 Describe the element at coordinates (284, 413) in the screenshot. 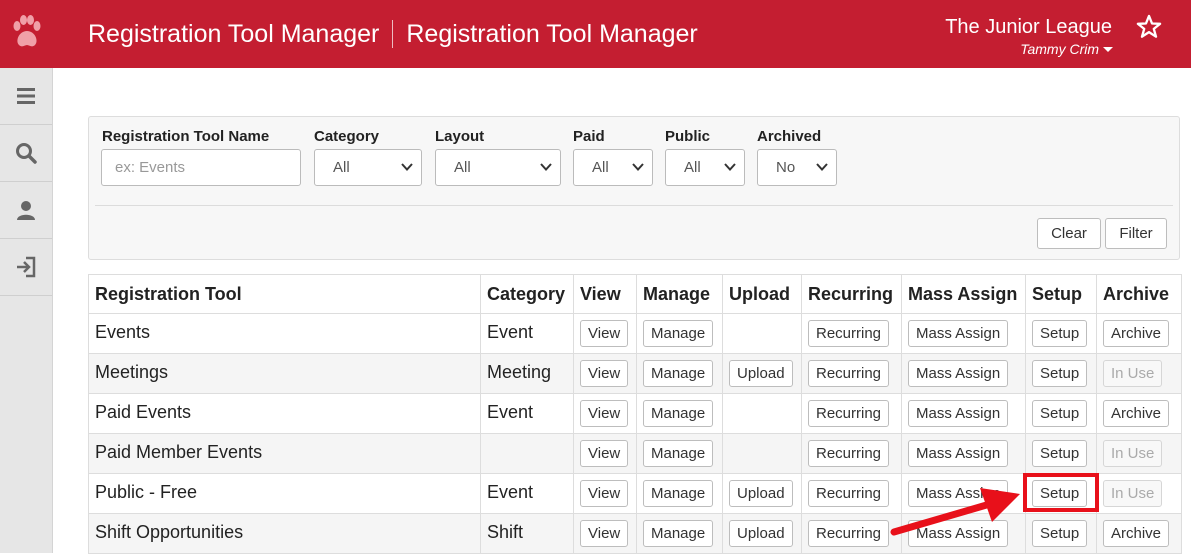

I see `tool-name-cell: Paid Events` at that location.